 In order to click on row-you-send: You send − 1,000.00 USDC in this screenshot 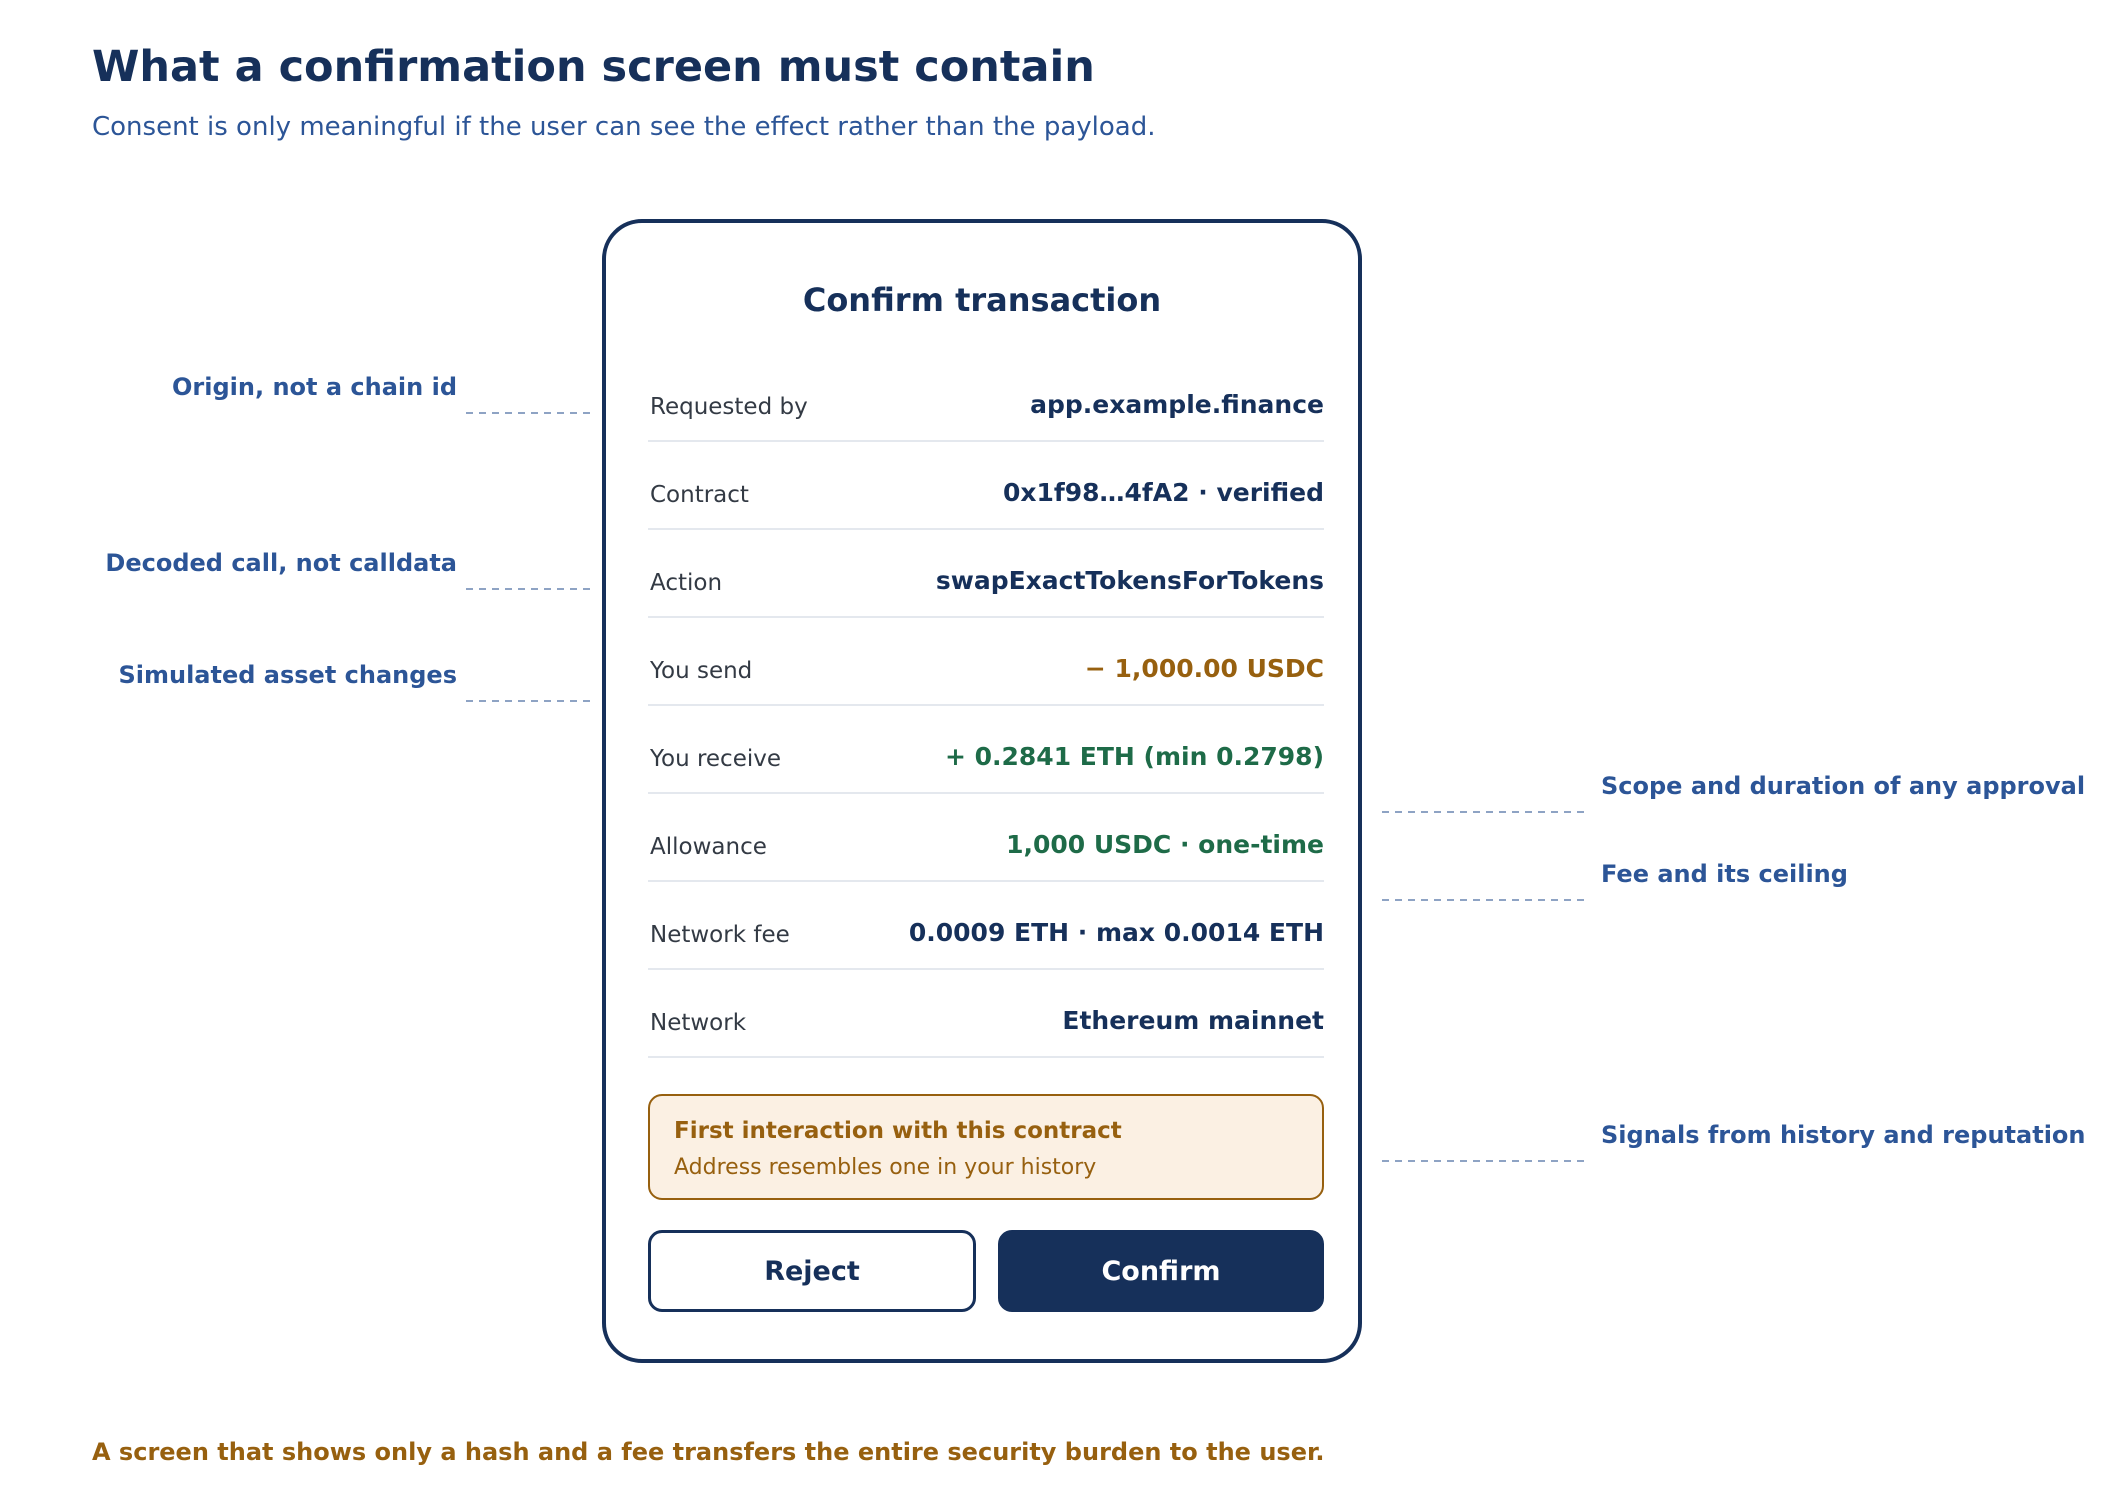, I will do `click(986, 662)`.